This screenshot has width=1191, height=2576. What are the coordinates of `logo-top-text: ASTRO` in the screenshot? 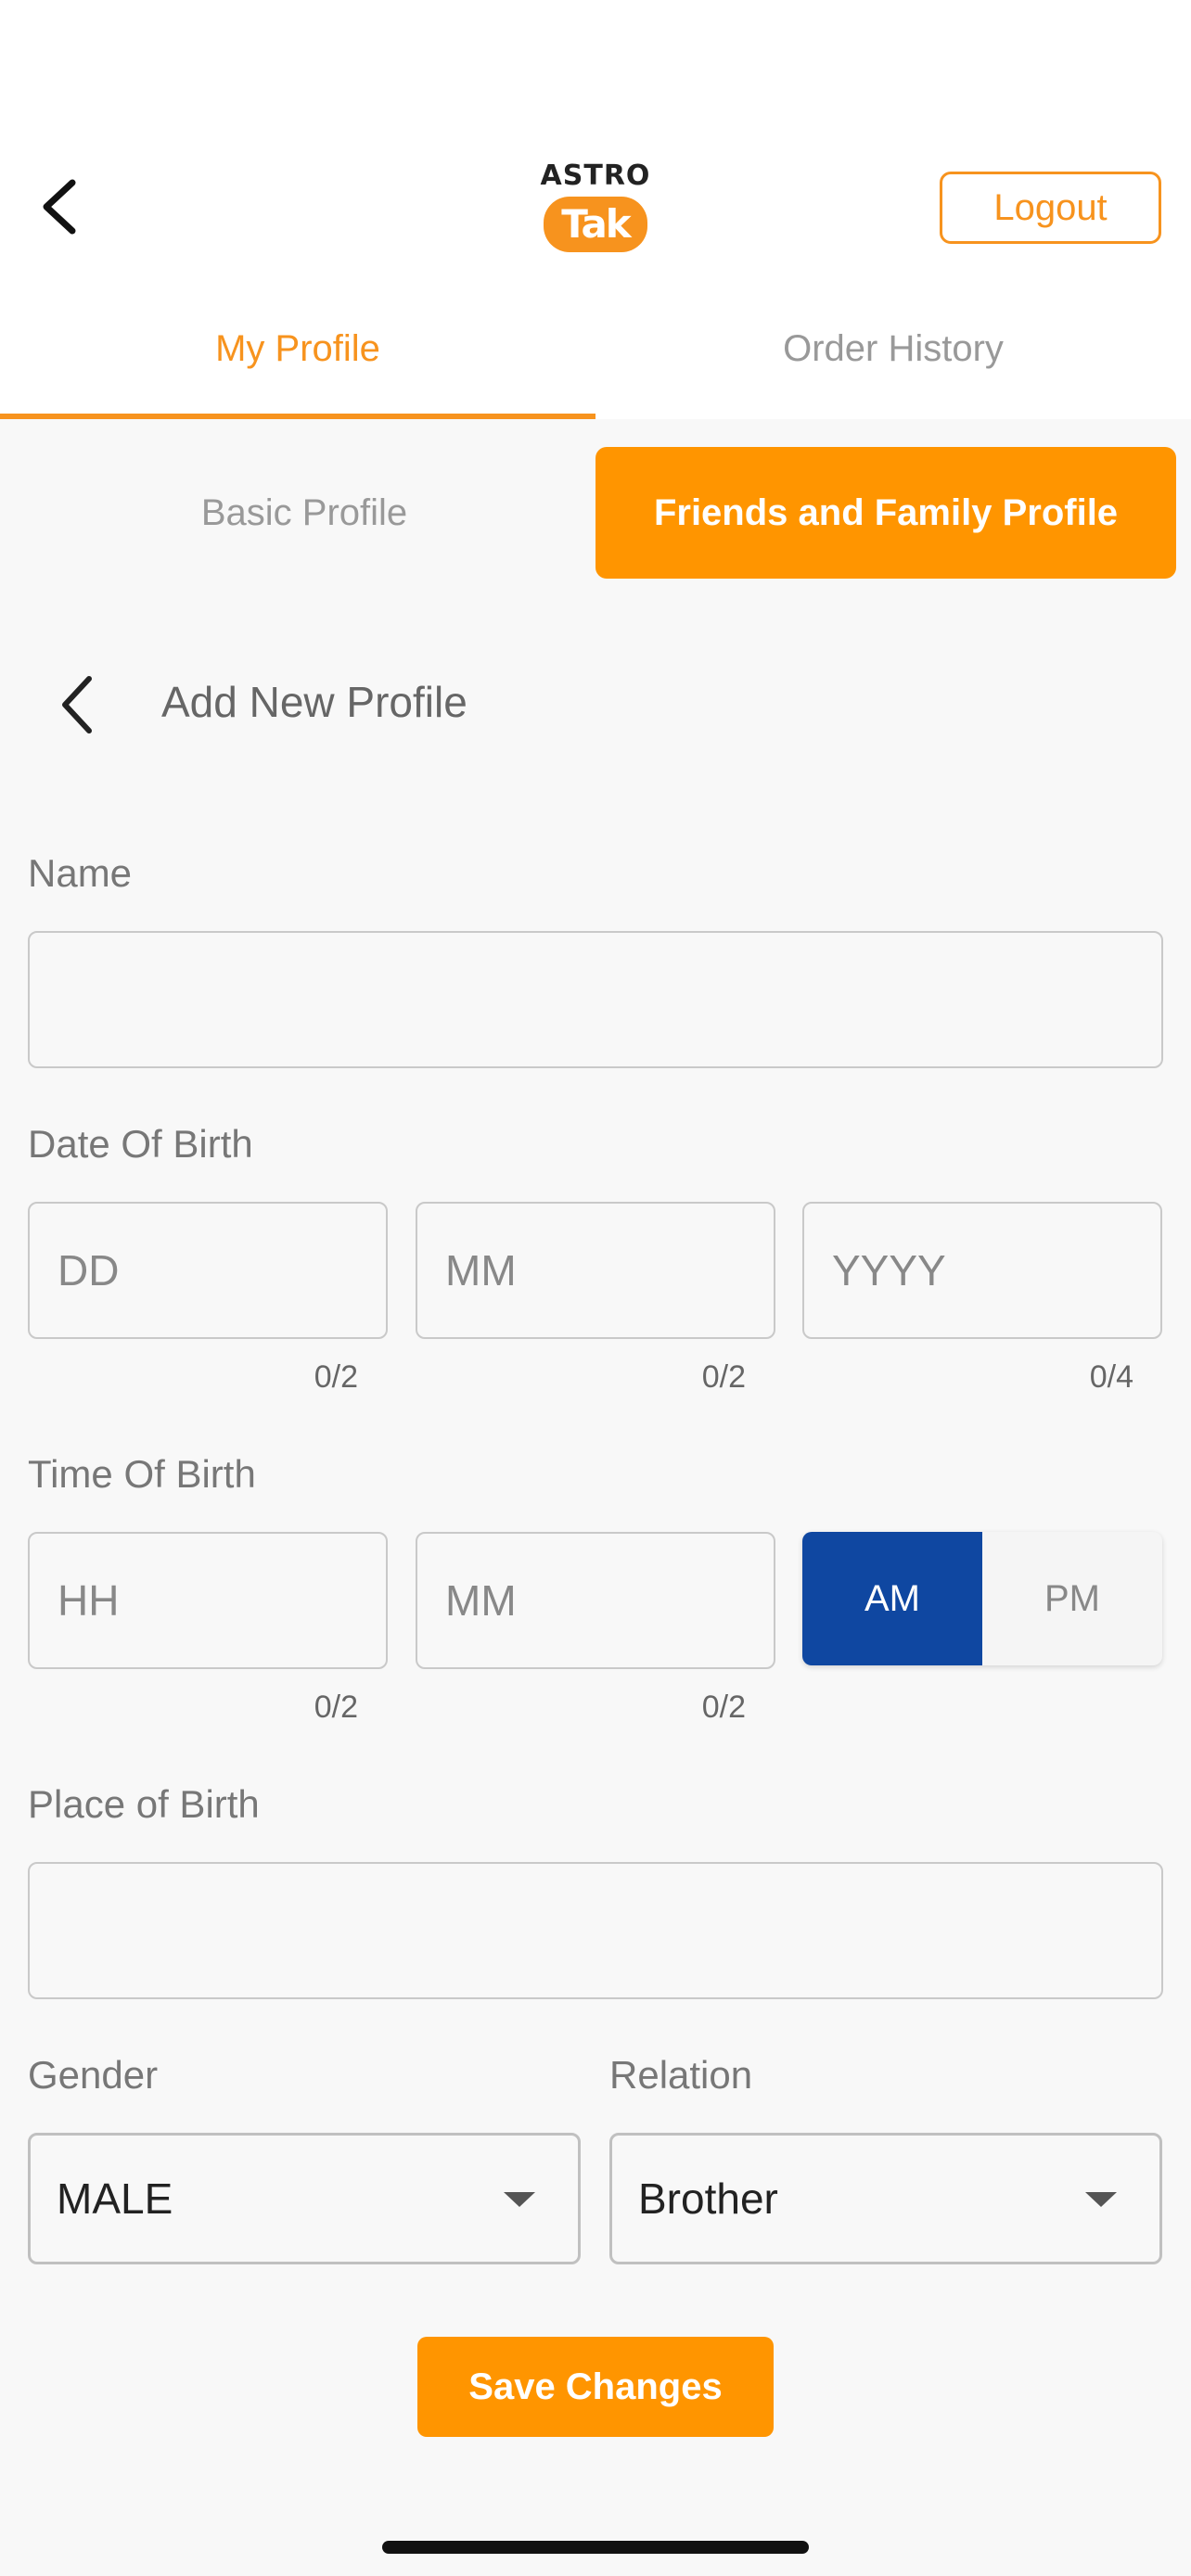 It's located at (595, 176).